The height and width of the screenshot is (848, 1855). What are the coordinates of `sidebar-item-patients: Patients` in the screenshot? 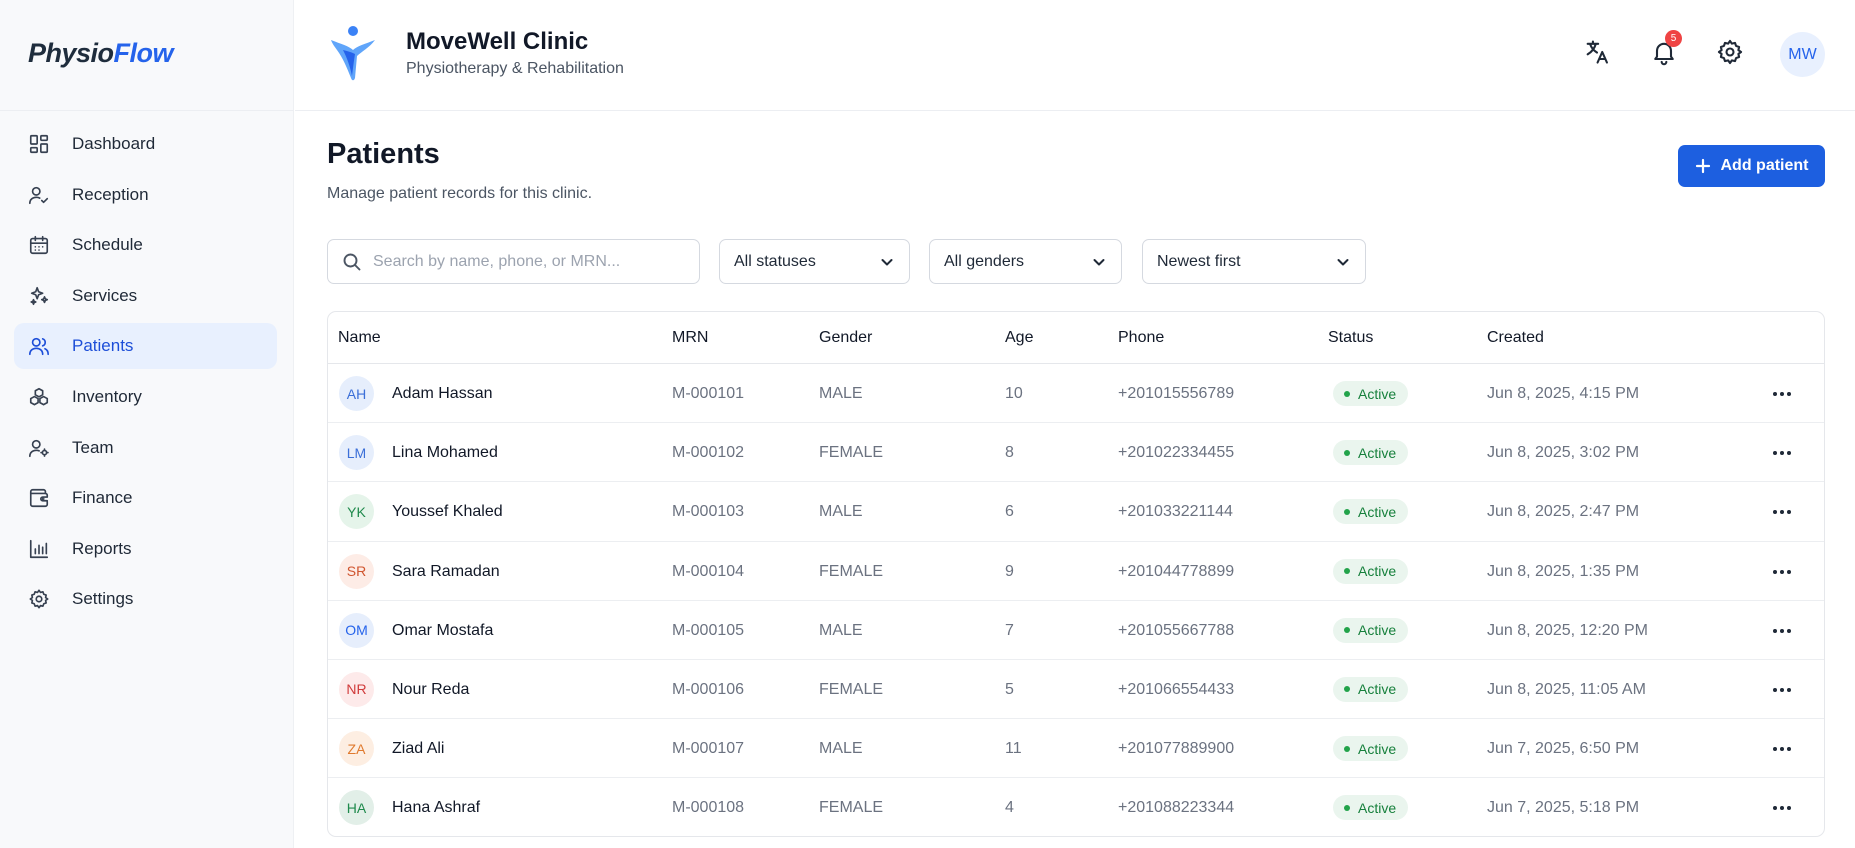 It's located at (145, 346).